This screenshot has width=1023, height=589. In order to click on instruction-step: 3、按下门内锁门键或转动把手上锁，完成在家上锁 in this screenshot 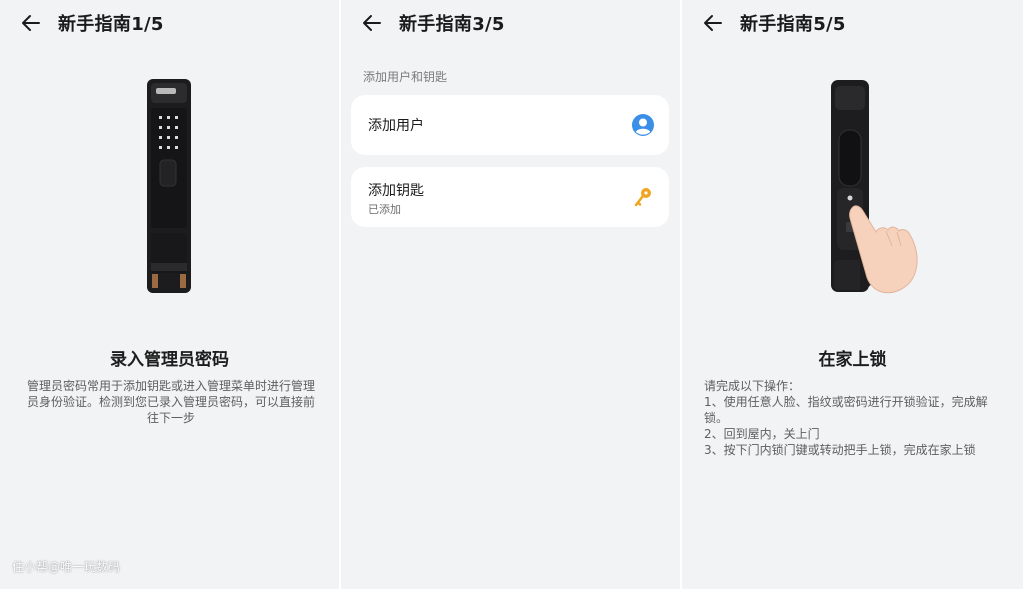, I will do `click(840, 450)`.